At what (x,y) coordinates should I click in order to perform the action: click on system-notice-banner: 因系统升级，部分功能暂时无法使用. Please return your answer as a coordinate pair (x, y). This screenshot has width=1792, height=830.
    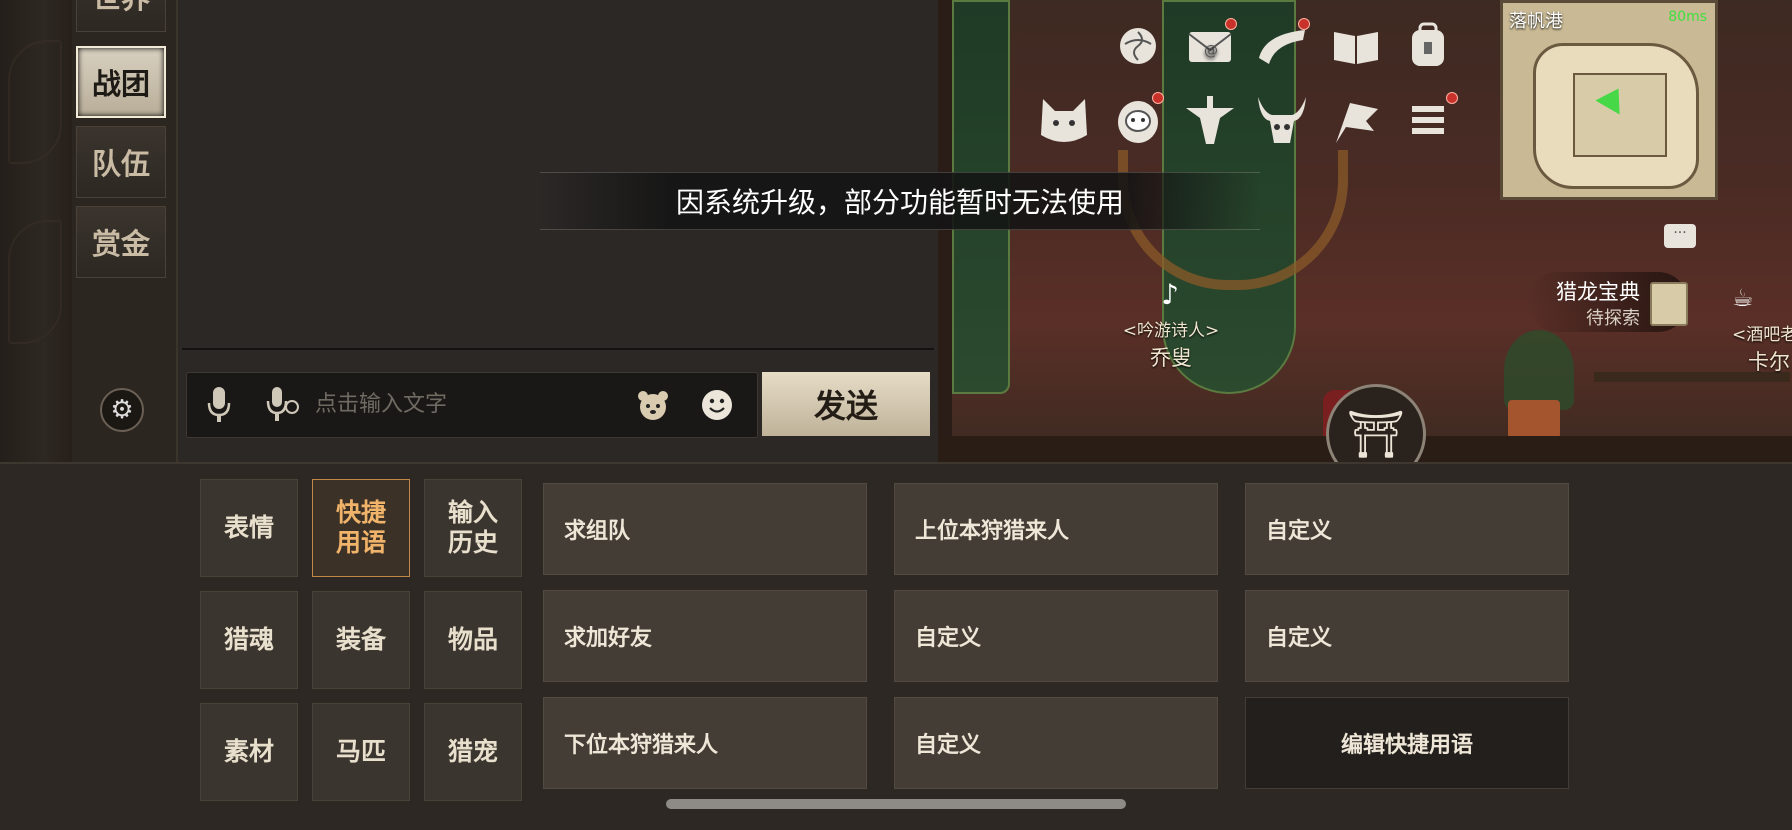
    Looking at the image, I should click on (900, 201).